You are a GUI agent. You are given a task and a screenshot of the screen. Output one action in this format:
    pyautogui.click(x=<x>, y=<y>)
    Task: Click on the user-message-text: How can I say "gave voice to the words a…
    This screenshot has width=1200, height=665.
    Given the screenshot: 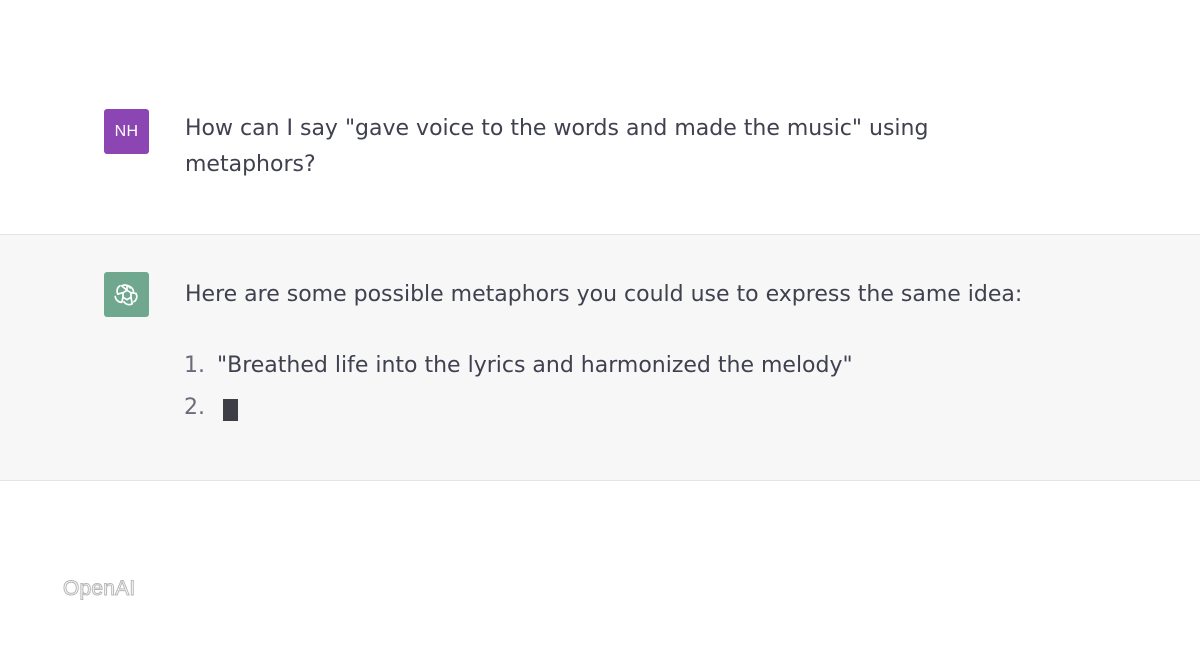 What is the action you would take?
    pyautogui.click(x=557, y=146)
    